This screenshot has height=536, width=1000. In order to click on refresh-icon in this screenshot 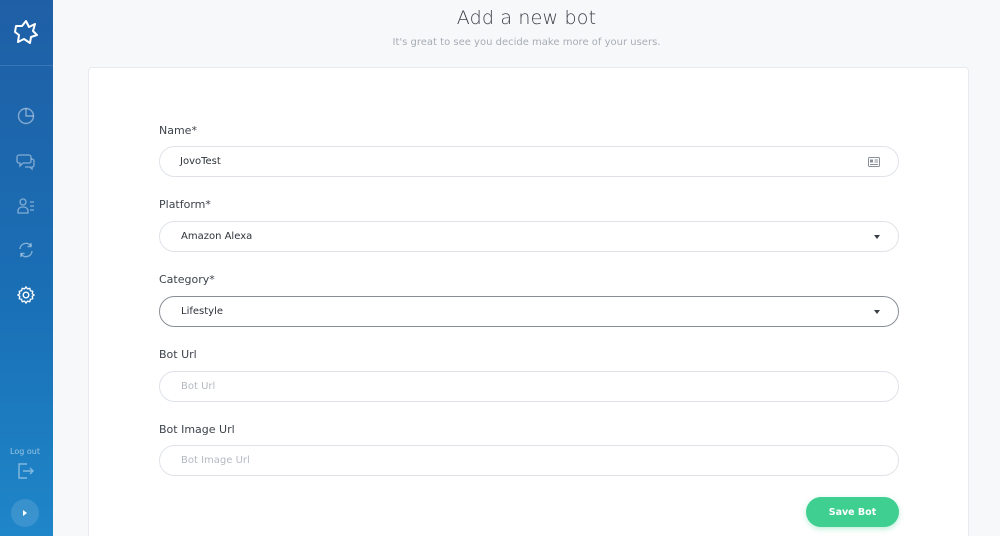, I will do `click(26, 250)`.